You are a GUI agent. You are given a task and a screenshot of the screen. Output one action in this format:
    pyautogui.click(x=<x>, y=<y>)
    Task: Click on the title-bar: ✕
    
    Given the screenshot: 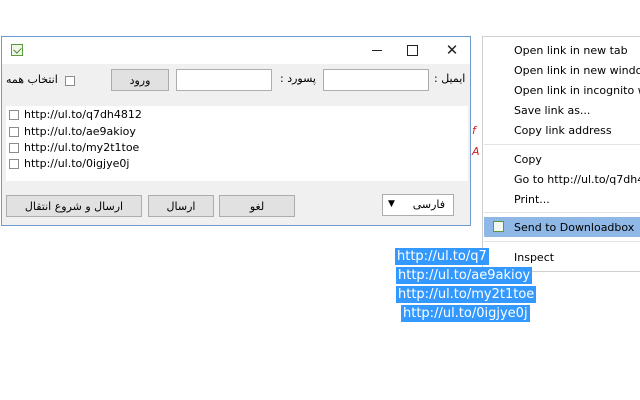 What is the action you would take?
    pyautogui.click(x=236, y=50)
    